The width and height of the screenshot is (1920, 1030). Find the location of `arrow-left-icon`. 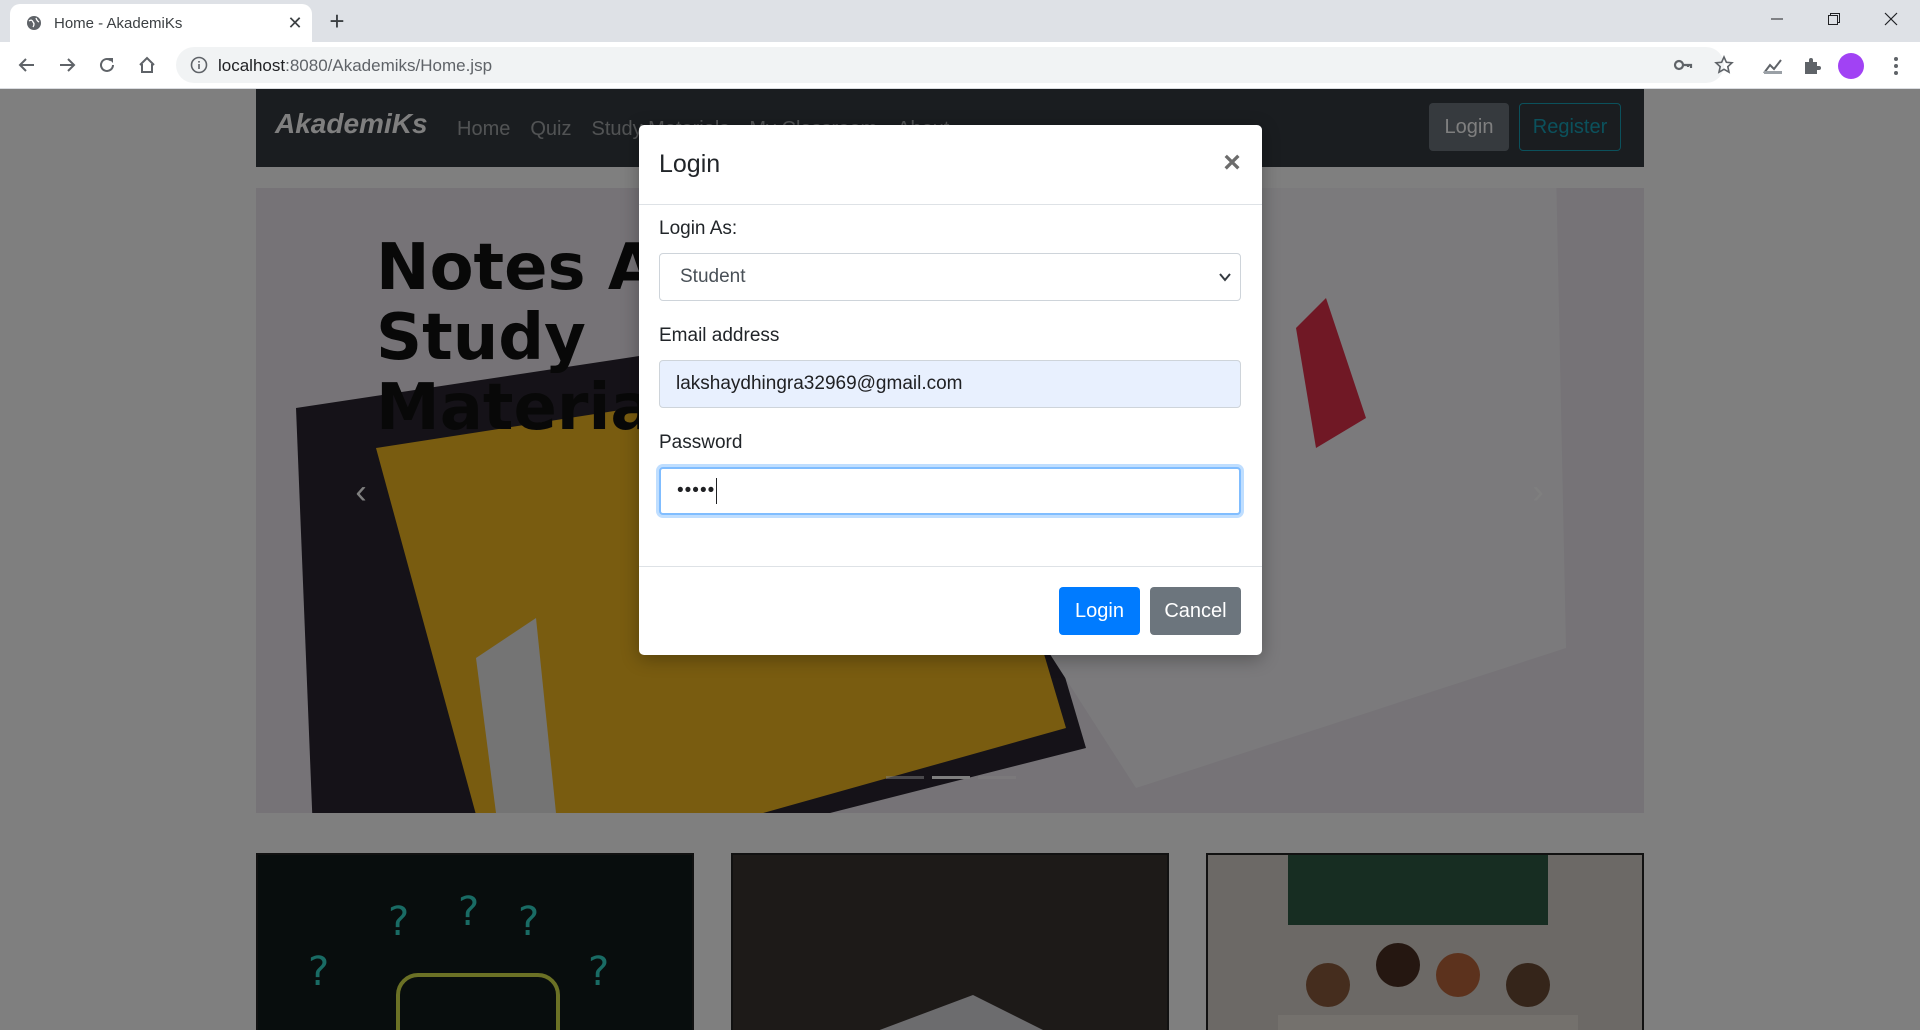

arrow-left-icon is located at coordinates (27, 65).